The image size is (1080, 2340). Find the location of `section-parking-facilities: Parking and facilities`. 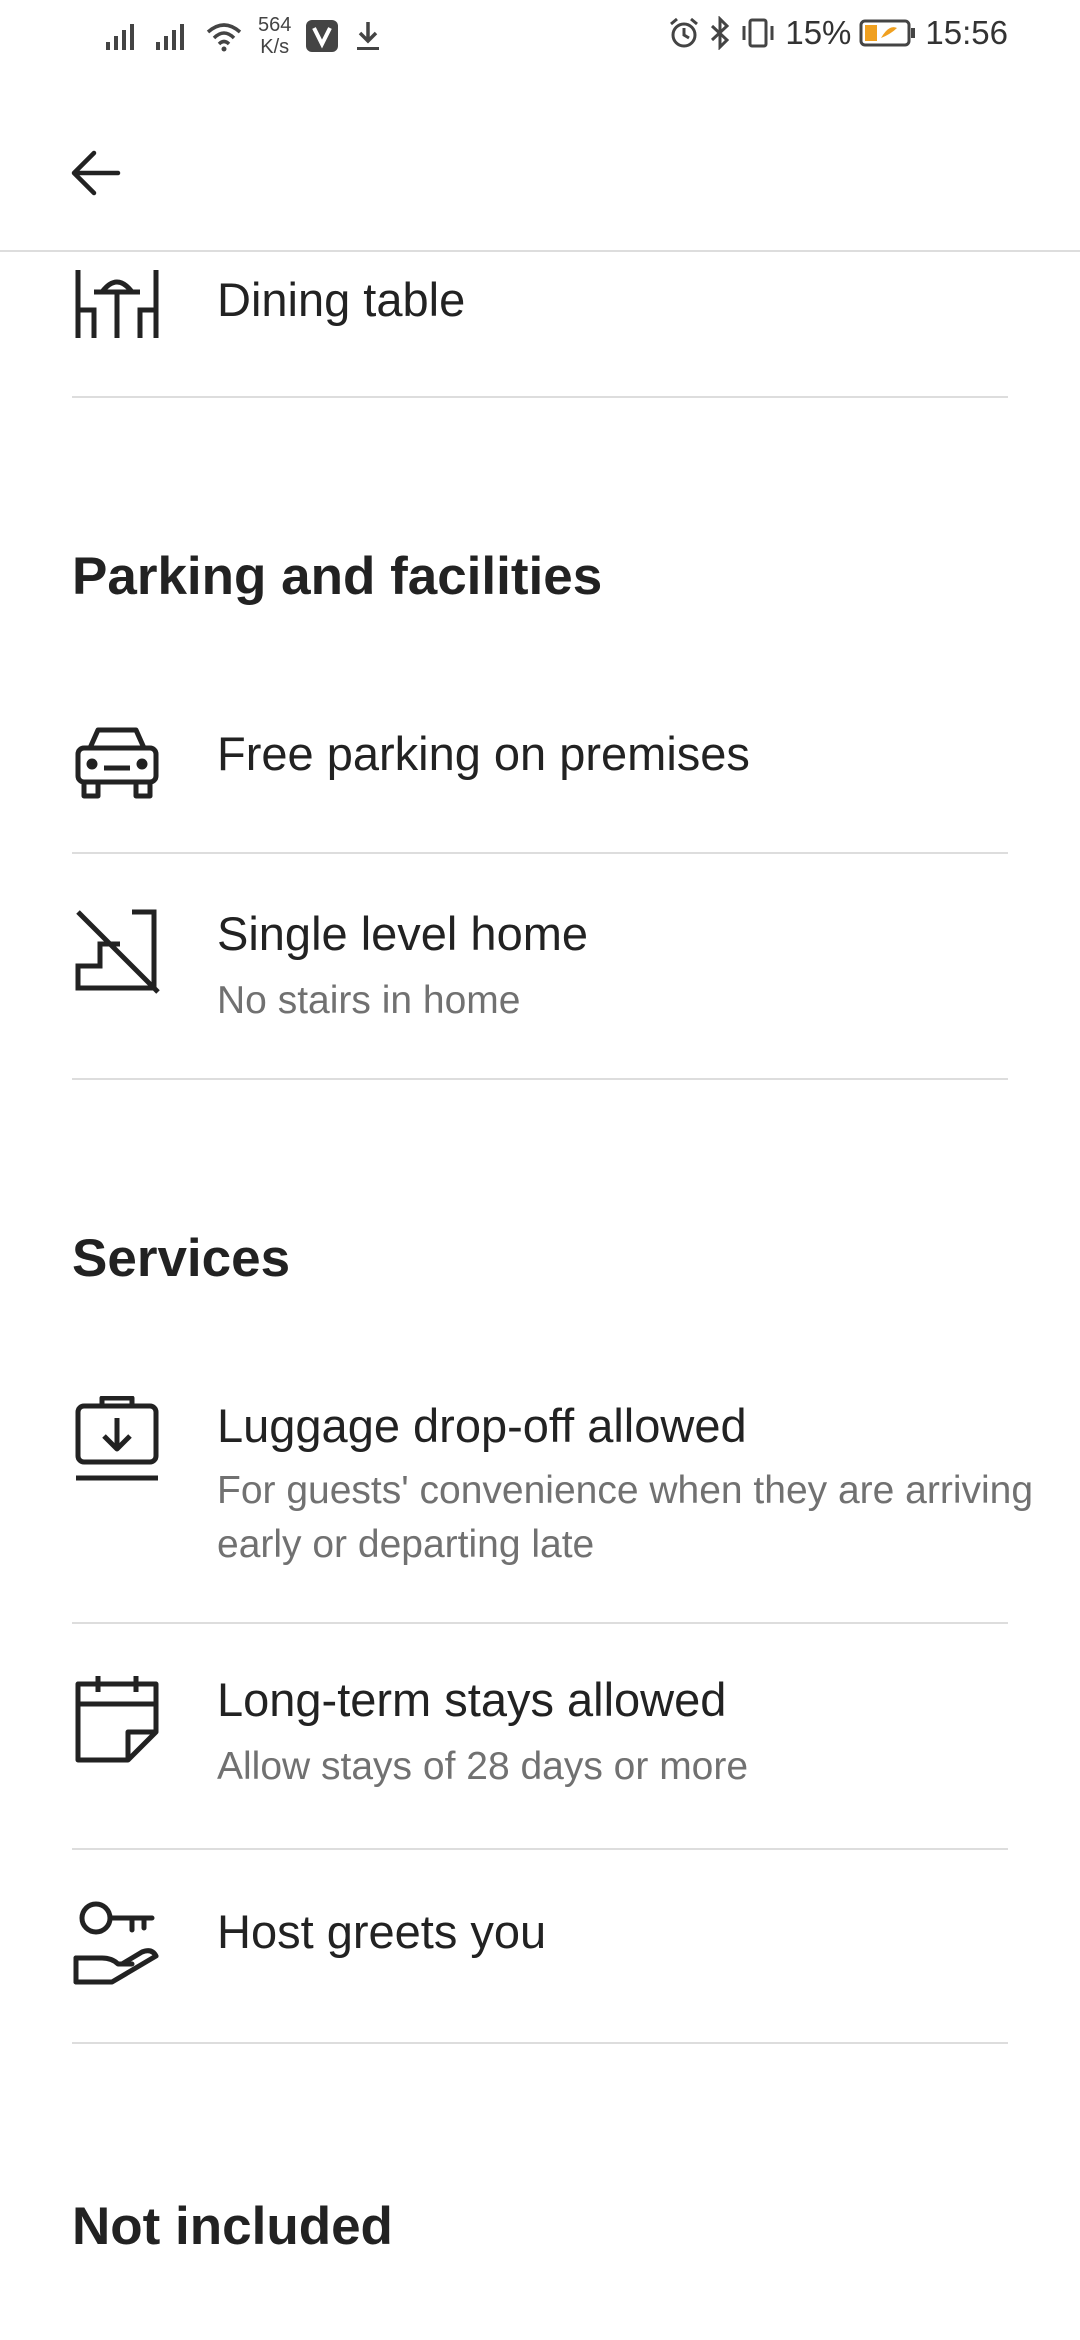

section-parking-facilities: Parking and facilities is located at coordinates (337, 576).